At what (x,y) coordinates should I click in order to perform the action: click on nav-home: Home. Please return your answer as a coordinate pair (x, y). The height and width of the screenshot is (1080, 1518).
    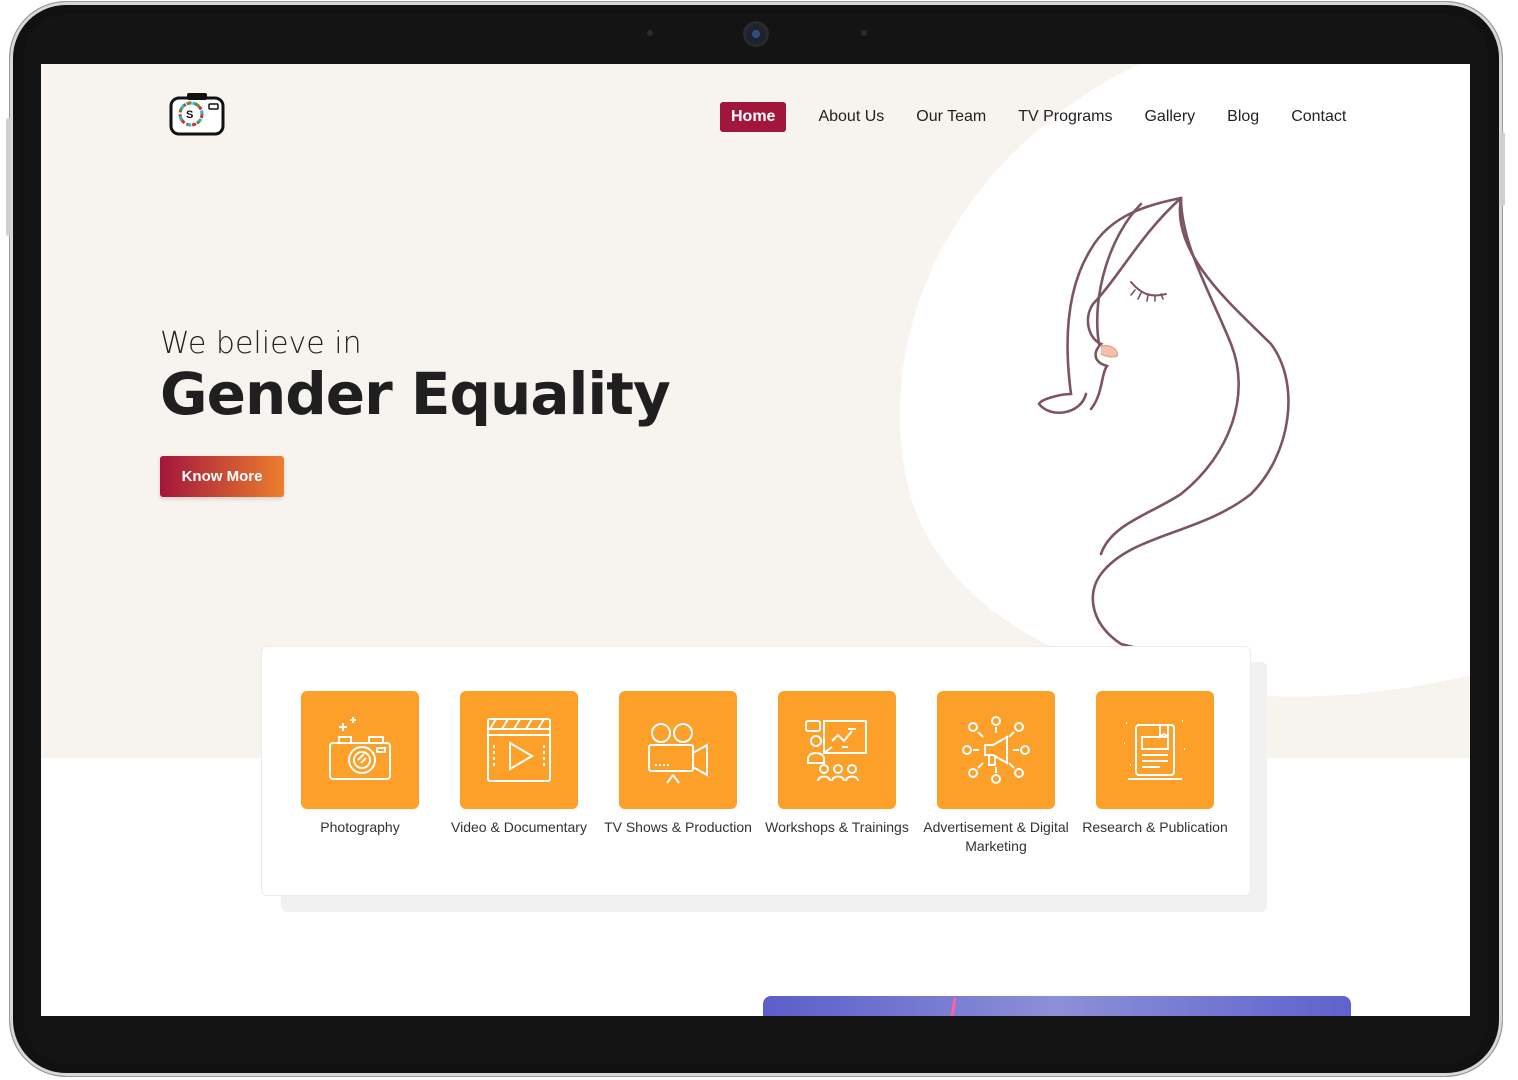
    Looking at the image, I should click on (753, 117).